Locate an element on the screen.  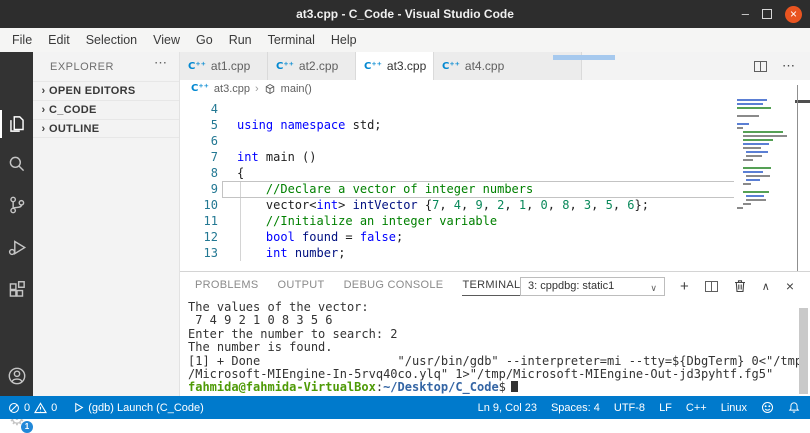
debug-launch-label: (gdb) Launch (C_Code) is located at coordinates (146, 408).